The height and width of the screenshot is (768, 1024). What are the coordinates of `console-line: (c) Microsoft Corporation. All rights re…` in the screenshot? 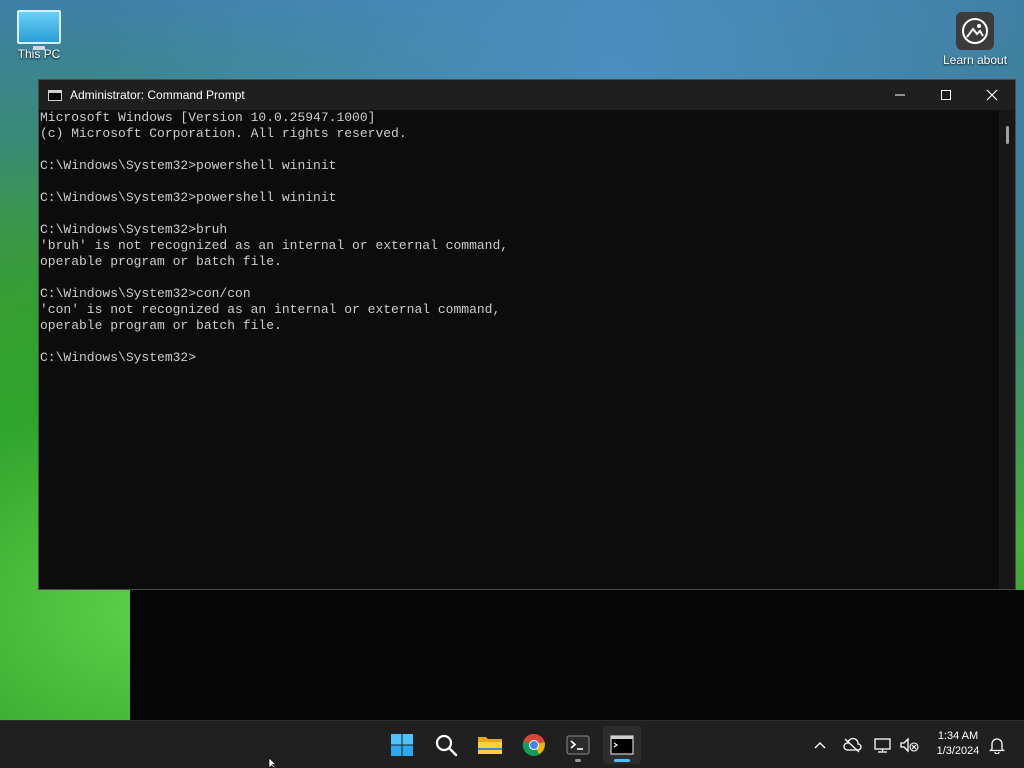 It's located at (223, 133).